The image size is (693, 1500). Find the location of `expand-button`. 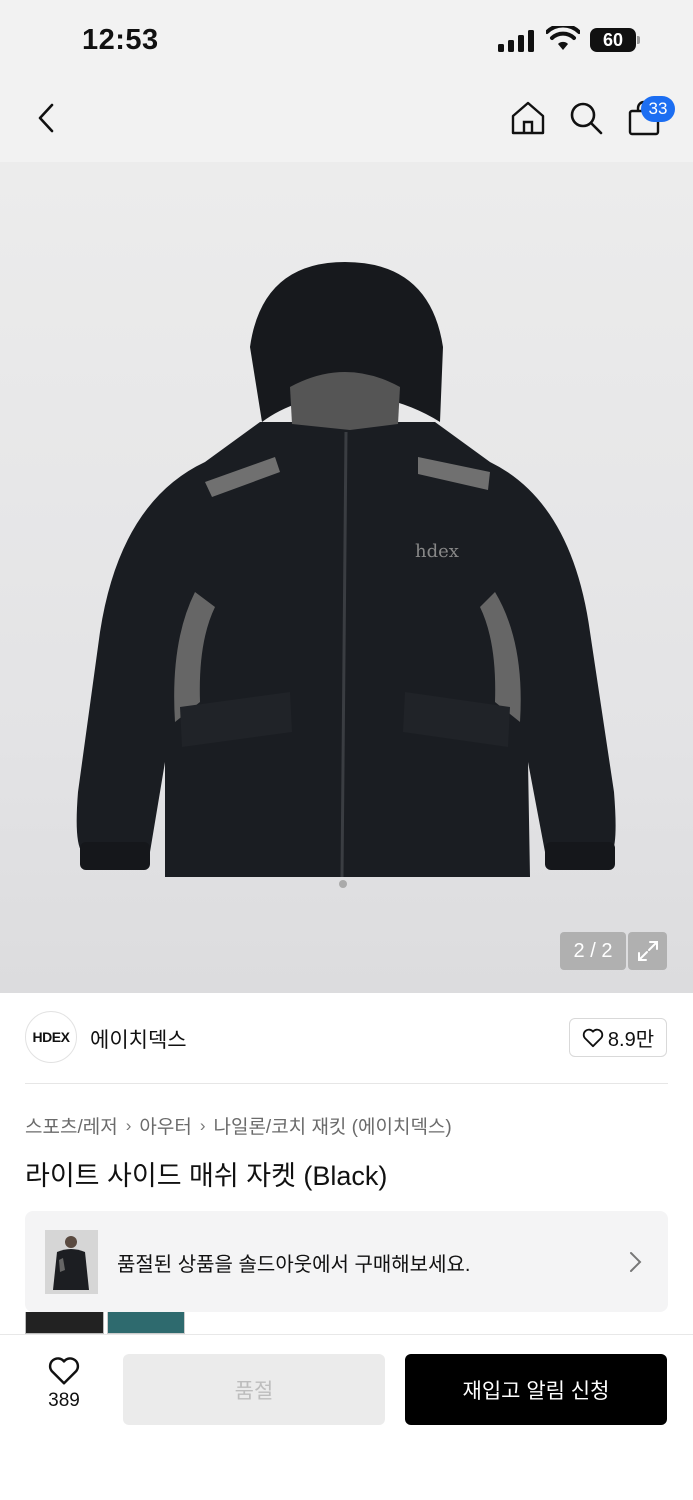

expand-button is located at coordinates (647, 951).